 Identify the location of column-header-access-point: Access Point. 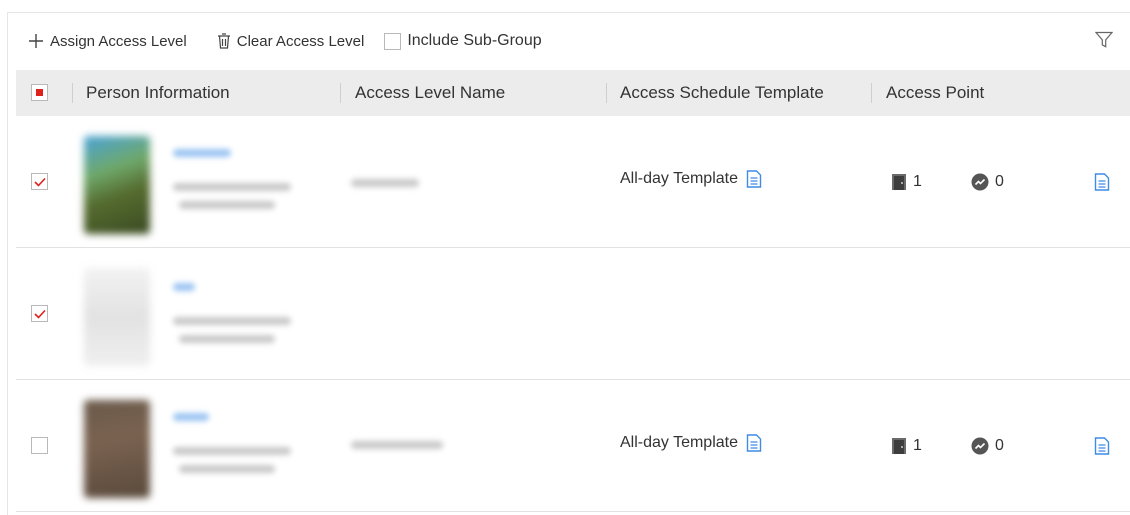
(935, 93).